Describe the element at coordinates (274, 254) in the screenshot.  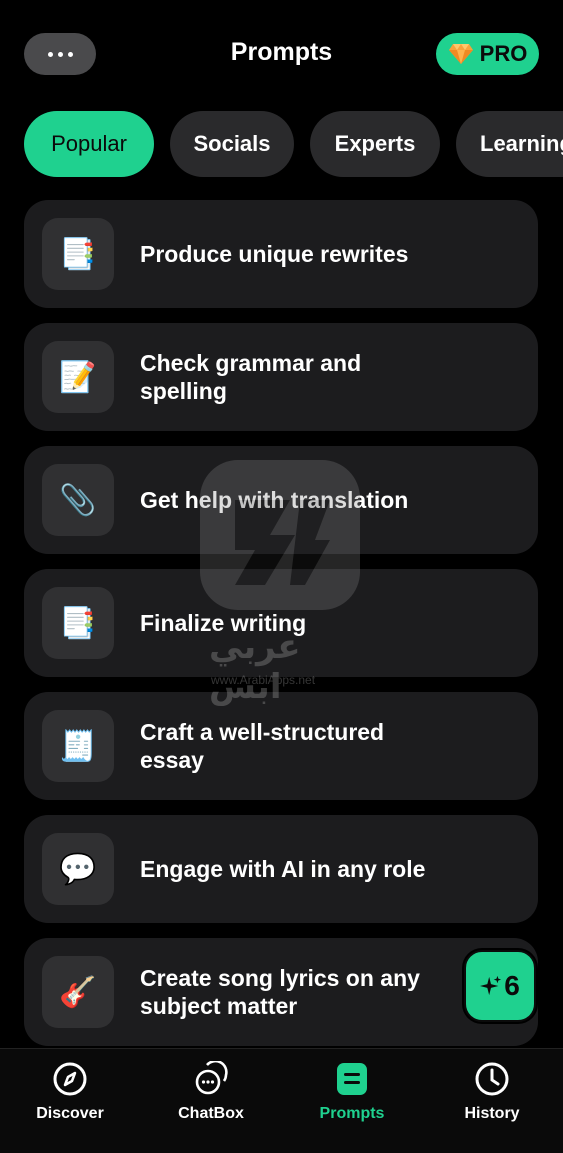
I see `prompt-label: Produce unique rewrites` at that location.